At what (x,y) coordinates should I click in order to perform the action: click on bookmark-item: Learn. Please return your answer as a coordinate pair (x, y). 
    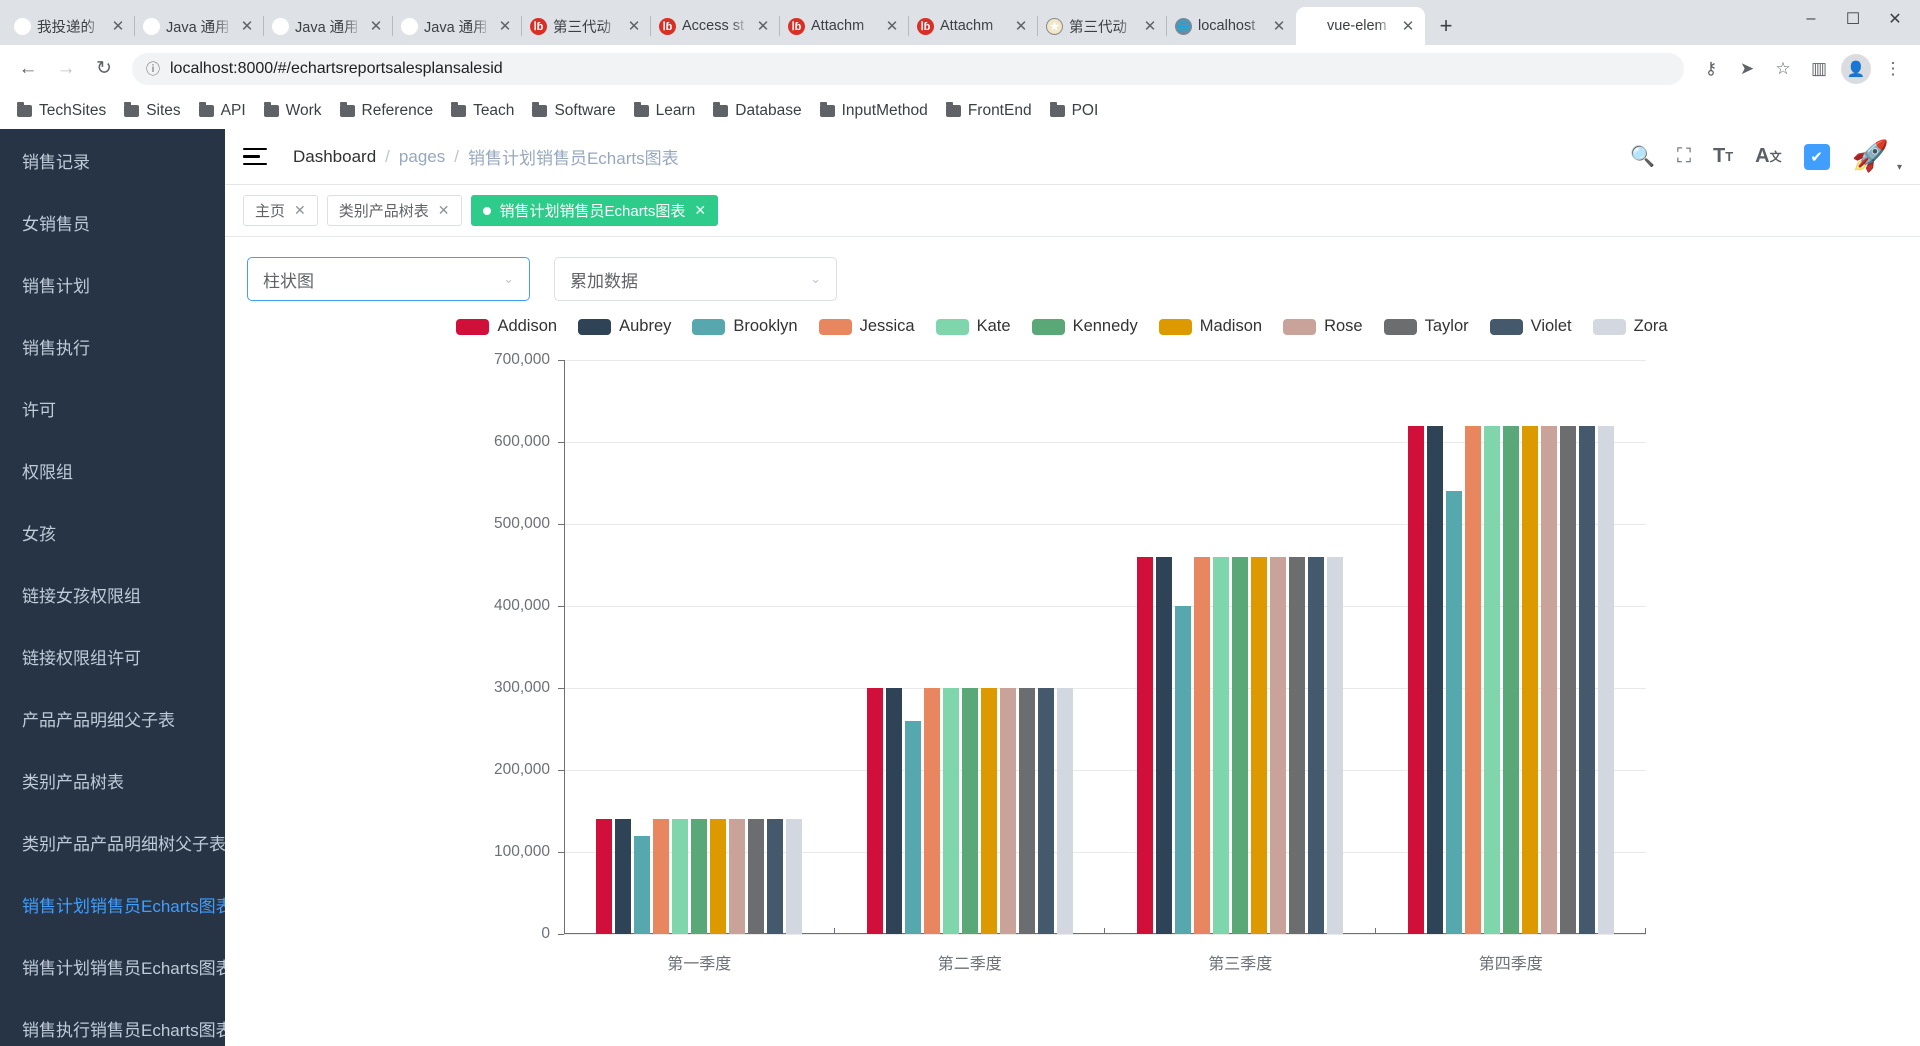
    Looking at the image, I should click on (665, 111).